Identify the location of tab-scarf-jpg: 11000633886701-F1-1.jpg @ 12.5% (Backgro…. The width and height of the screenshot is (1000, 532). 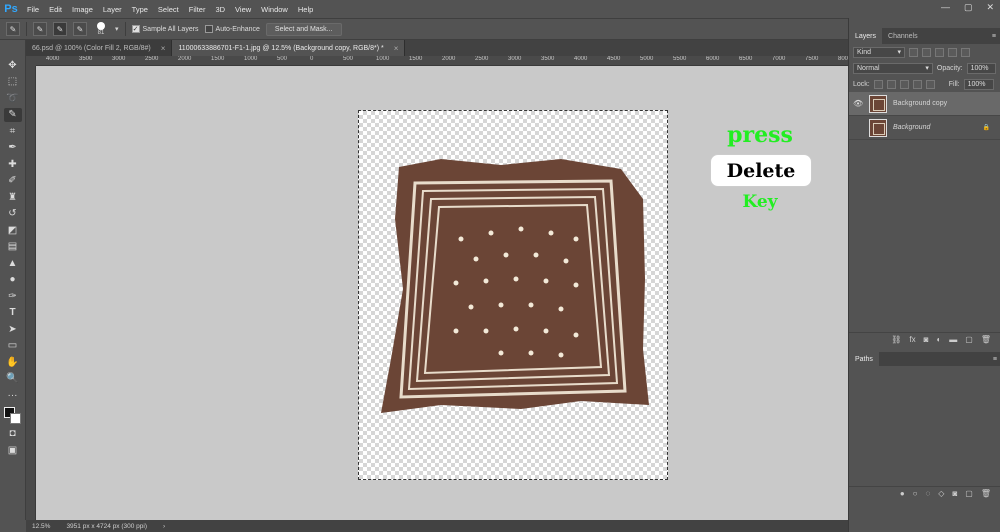
(289, 48).